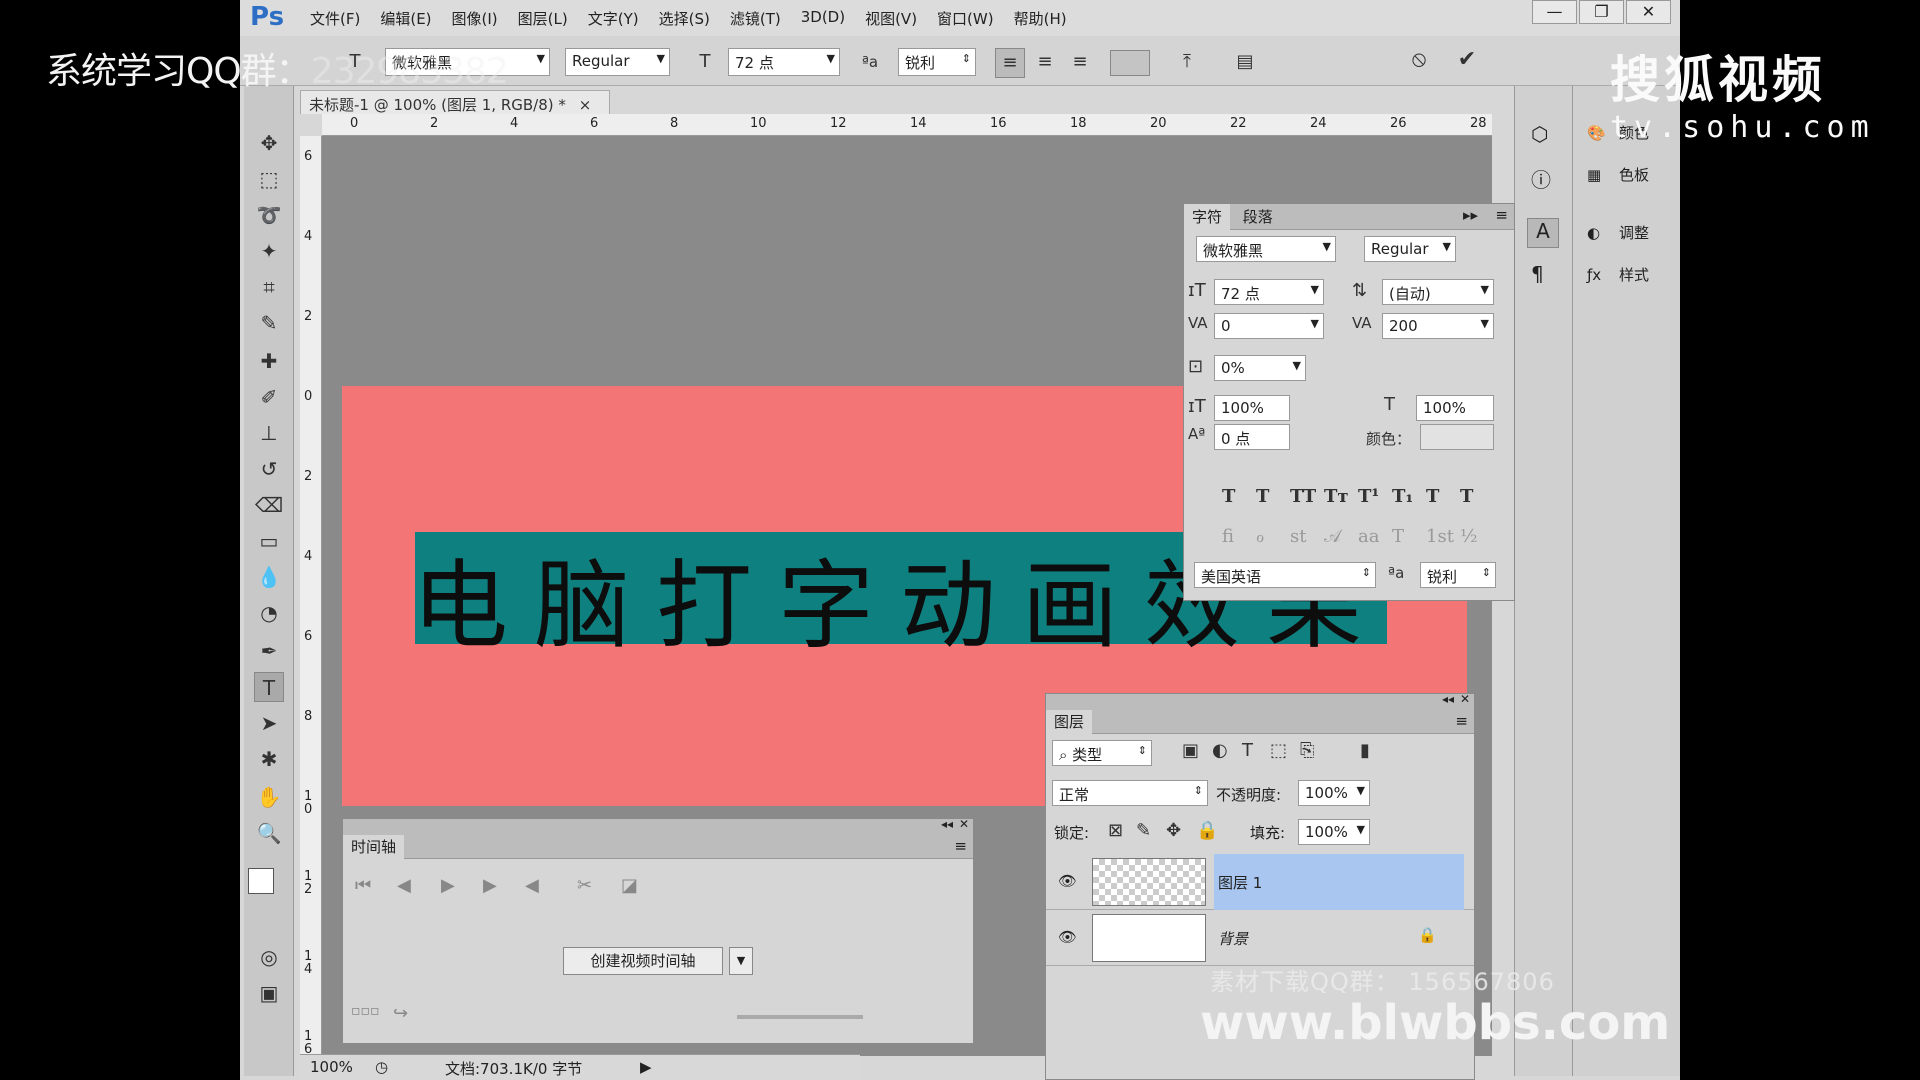 The image size is (1920, 1080). I want to click on opacity-field: 100% ▼, so click(1334, 793).